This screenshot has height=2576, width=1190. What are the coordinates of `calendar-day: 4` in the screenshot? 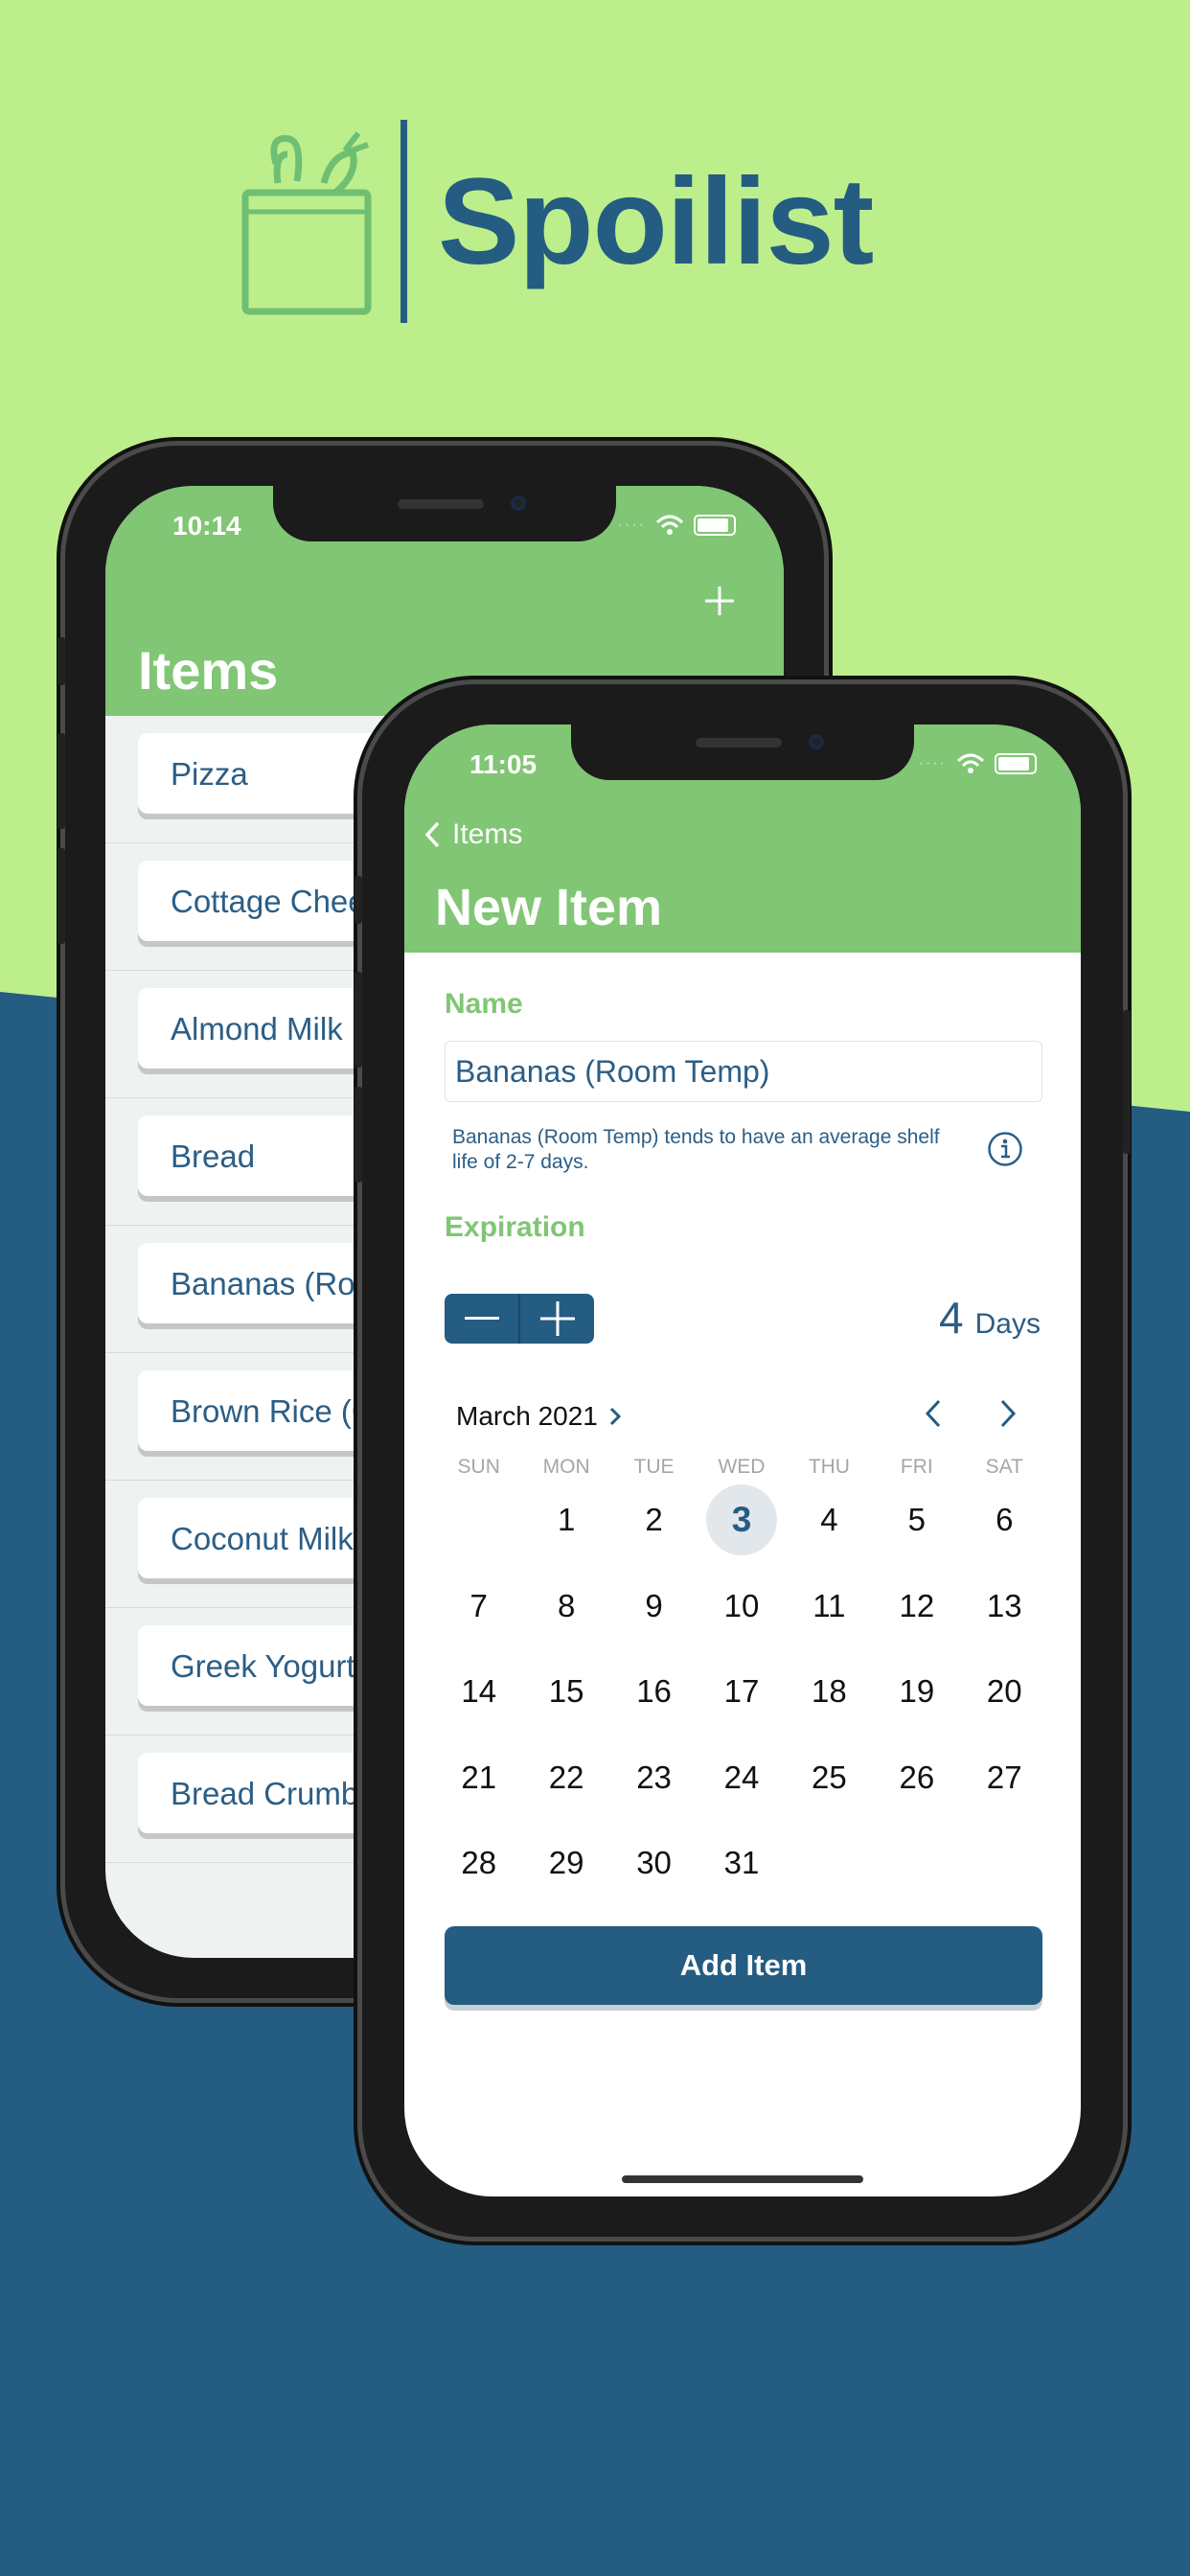 It's located at (829, 1520).